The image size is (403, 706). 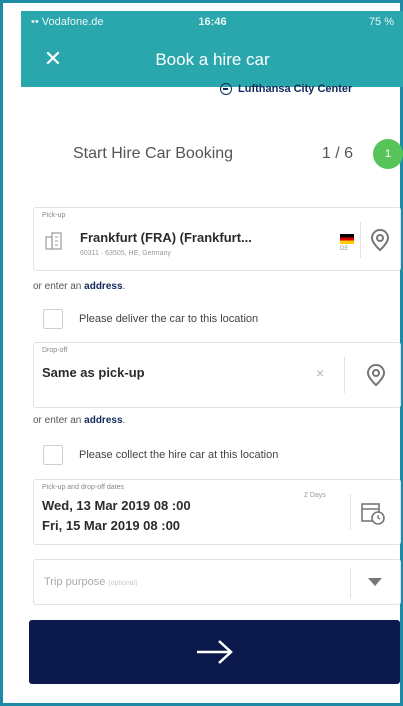 What do you see at coordinates (375, 582) in the screenshot?
I see `chevron-down-icon` at bounding box center [375, 582].